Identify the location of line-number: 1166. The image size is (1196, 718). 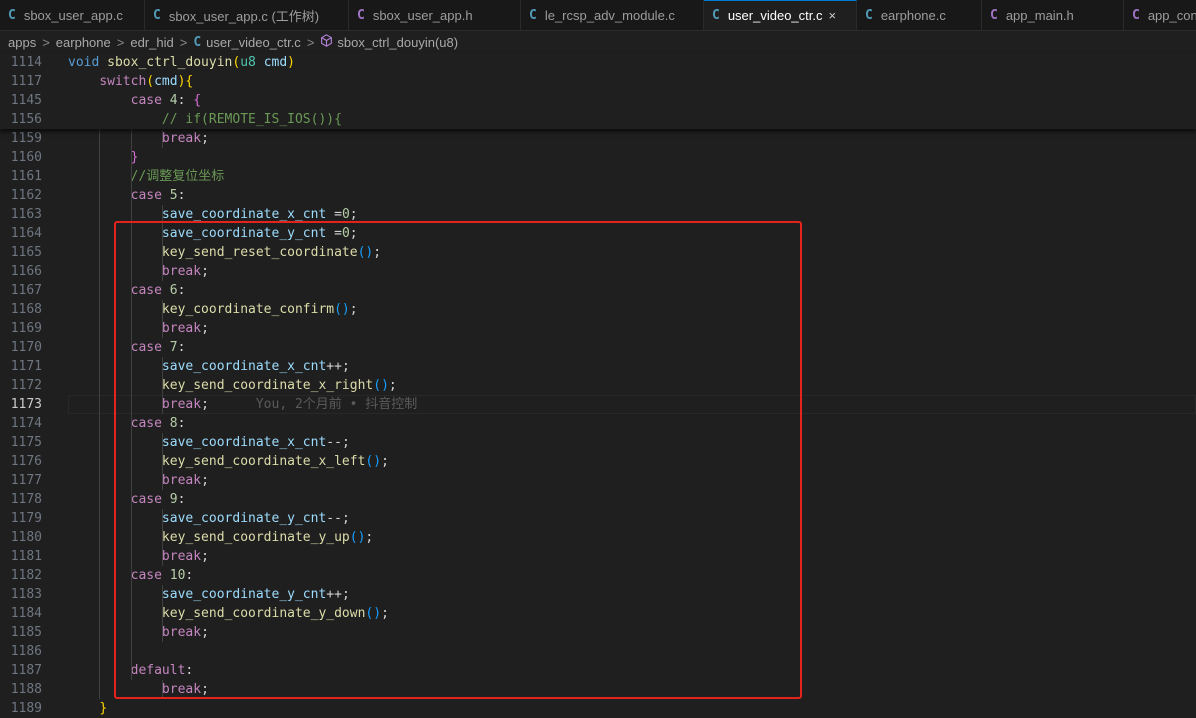
(26, 271).